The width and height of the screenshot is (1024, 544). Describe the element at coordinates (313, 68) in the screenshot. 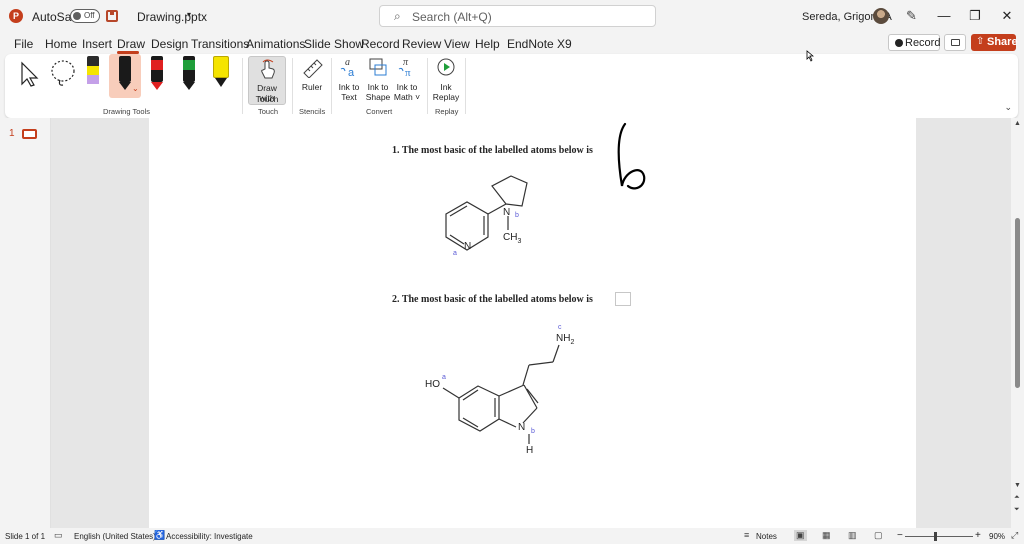

I see `ruler-icon` at that location.